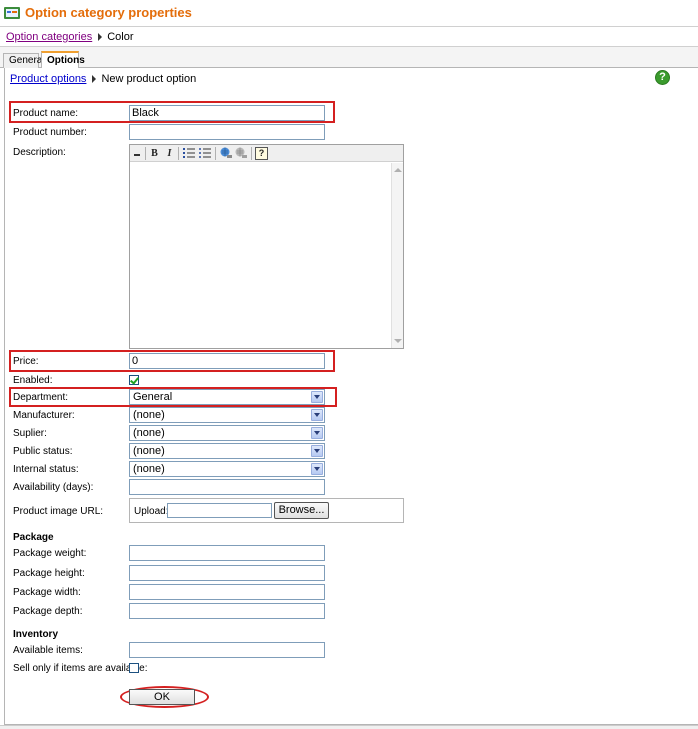  I want to click on bottom-border, so click(349, 727).